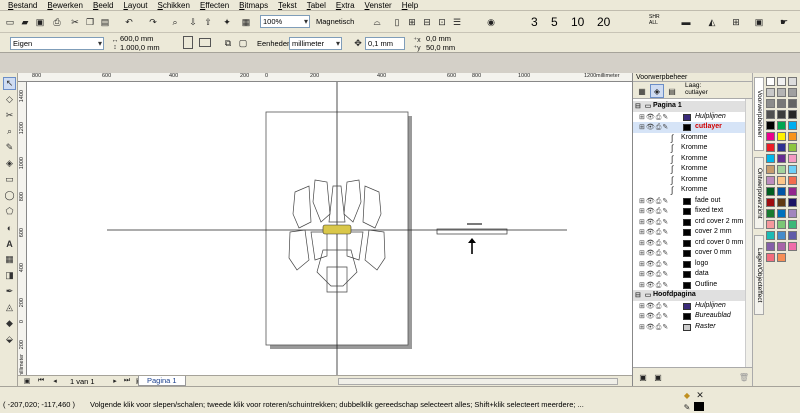  Describe the element at coordinates (689, 295) in the screenshot. I see `page-node: ⊟ ▭ Hoofdpagina` at that location.